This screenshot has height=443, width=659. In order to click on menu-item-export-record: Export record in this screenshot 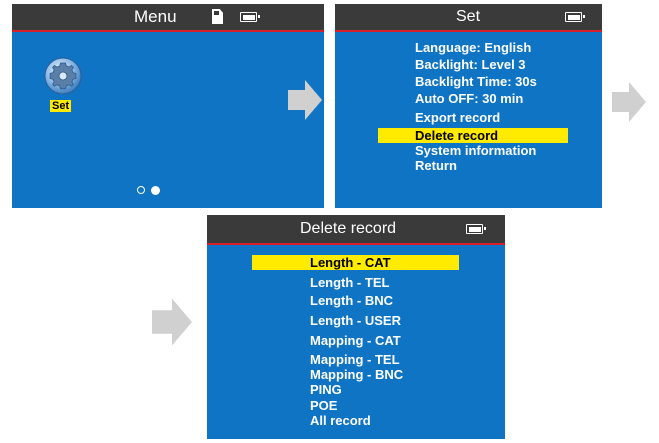, I will do `click(505, 117)`.